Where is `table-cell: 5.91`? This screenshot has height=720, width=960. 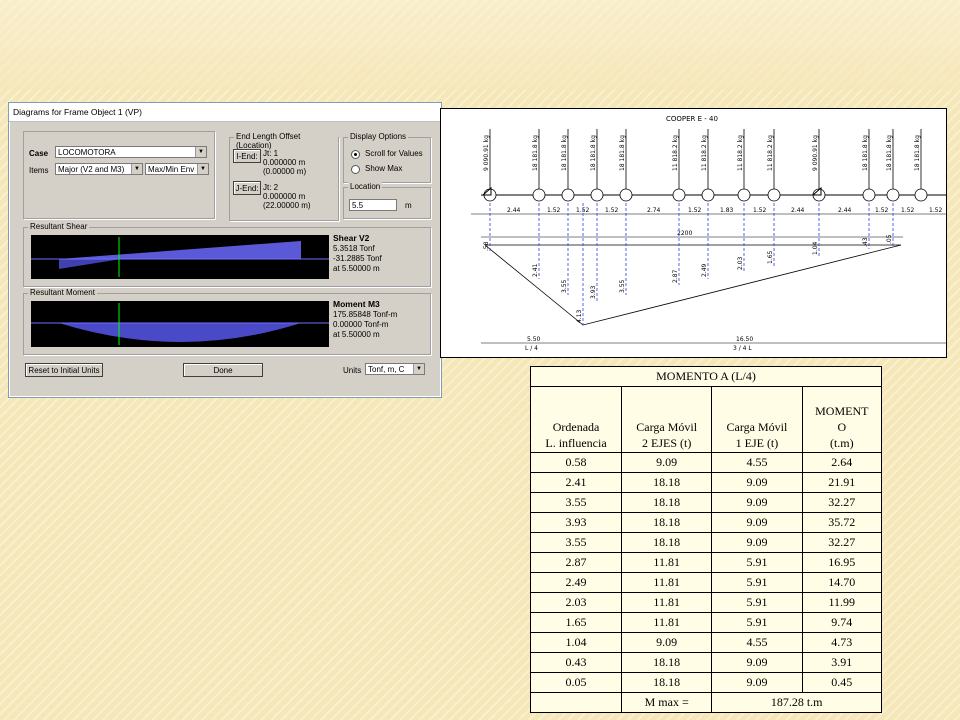
table-cell: 5.91 is located at coordinates (757, 602).